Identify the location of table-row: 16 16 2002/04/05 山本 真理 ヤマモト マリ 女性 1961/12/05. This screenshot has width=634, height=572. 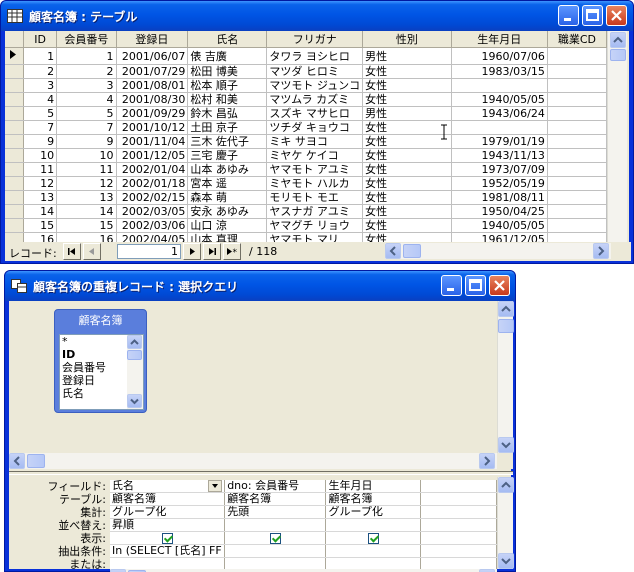
(306, 237).